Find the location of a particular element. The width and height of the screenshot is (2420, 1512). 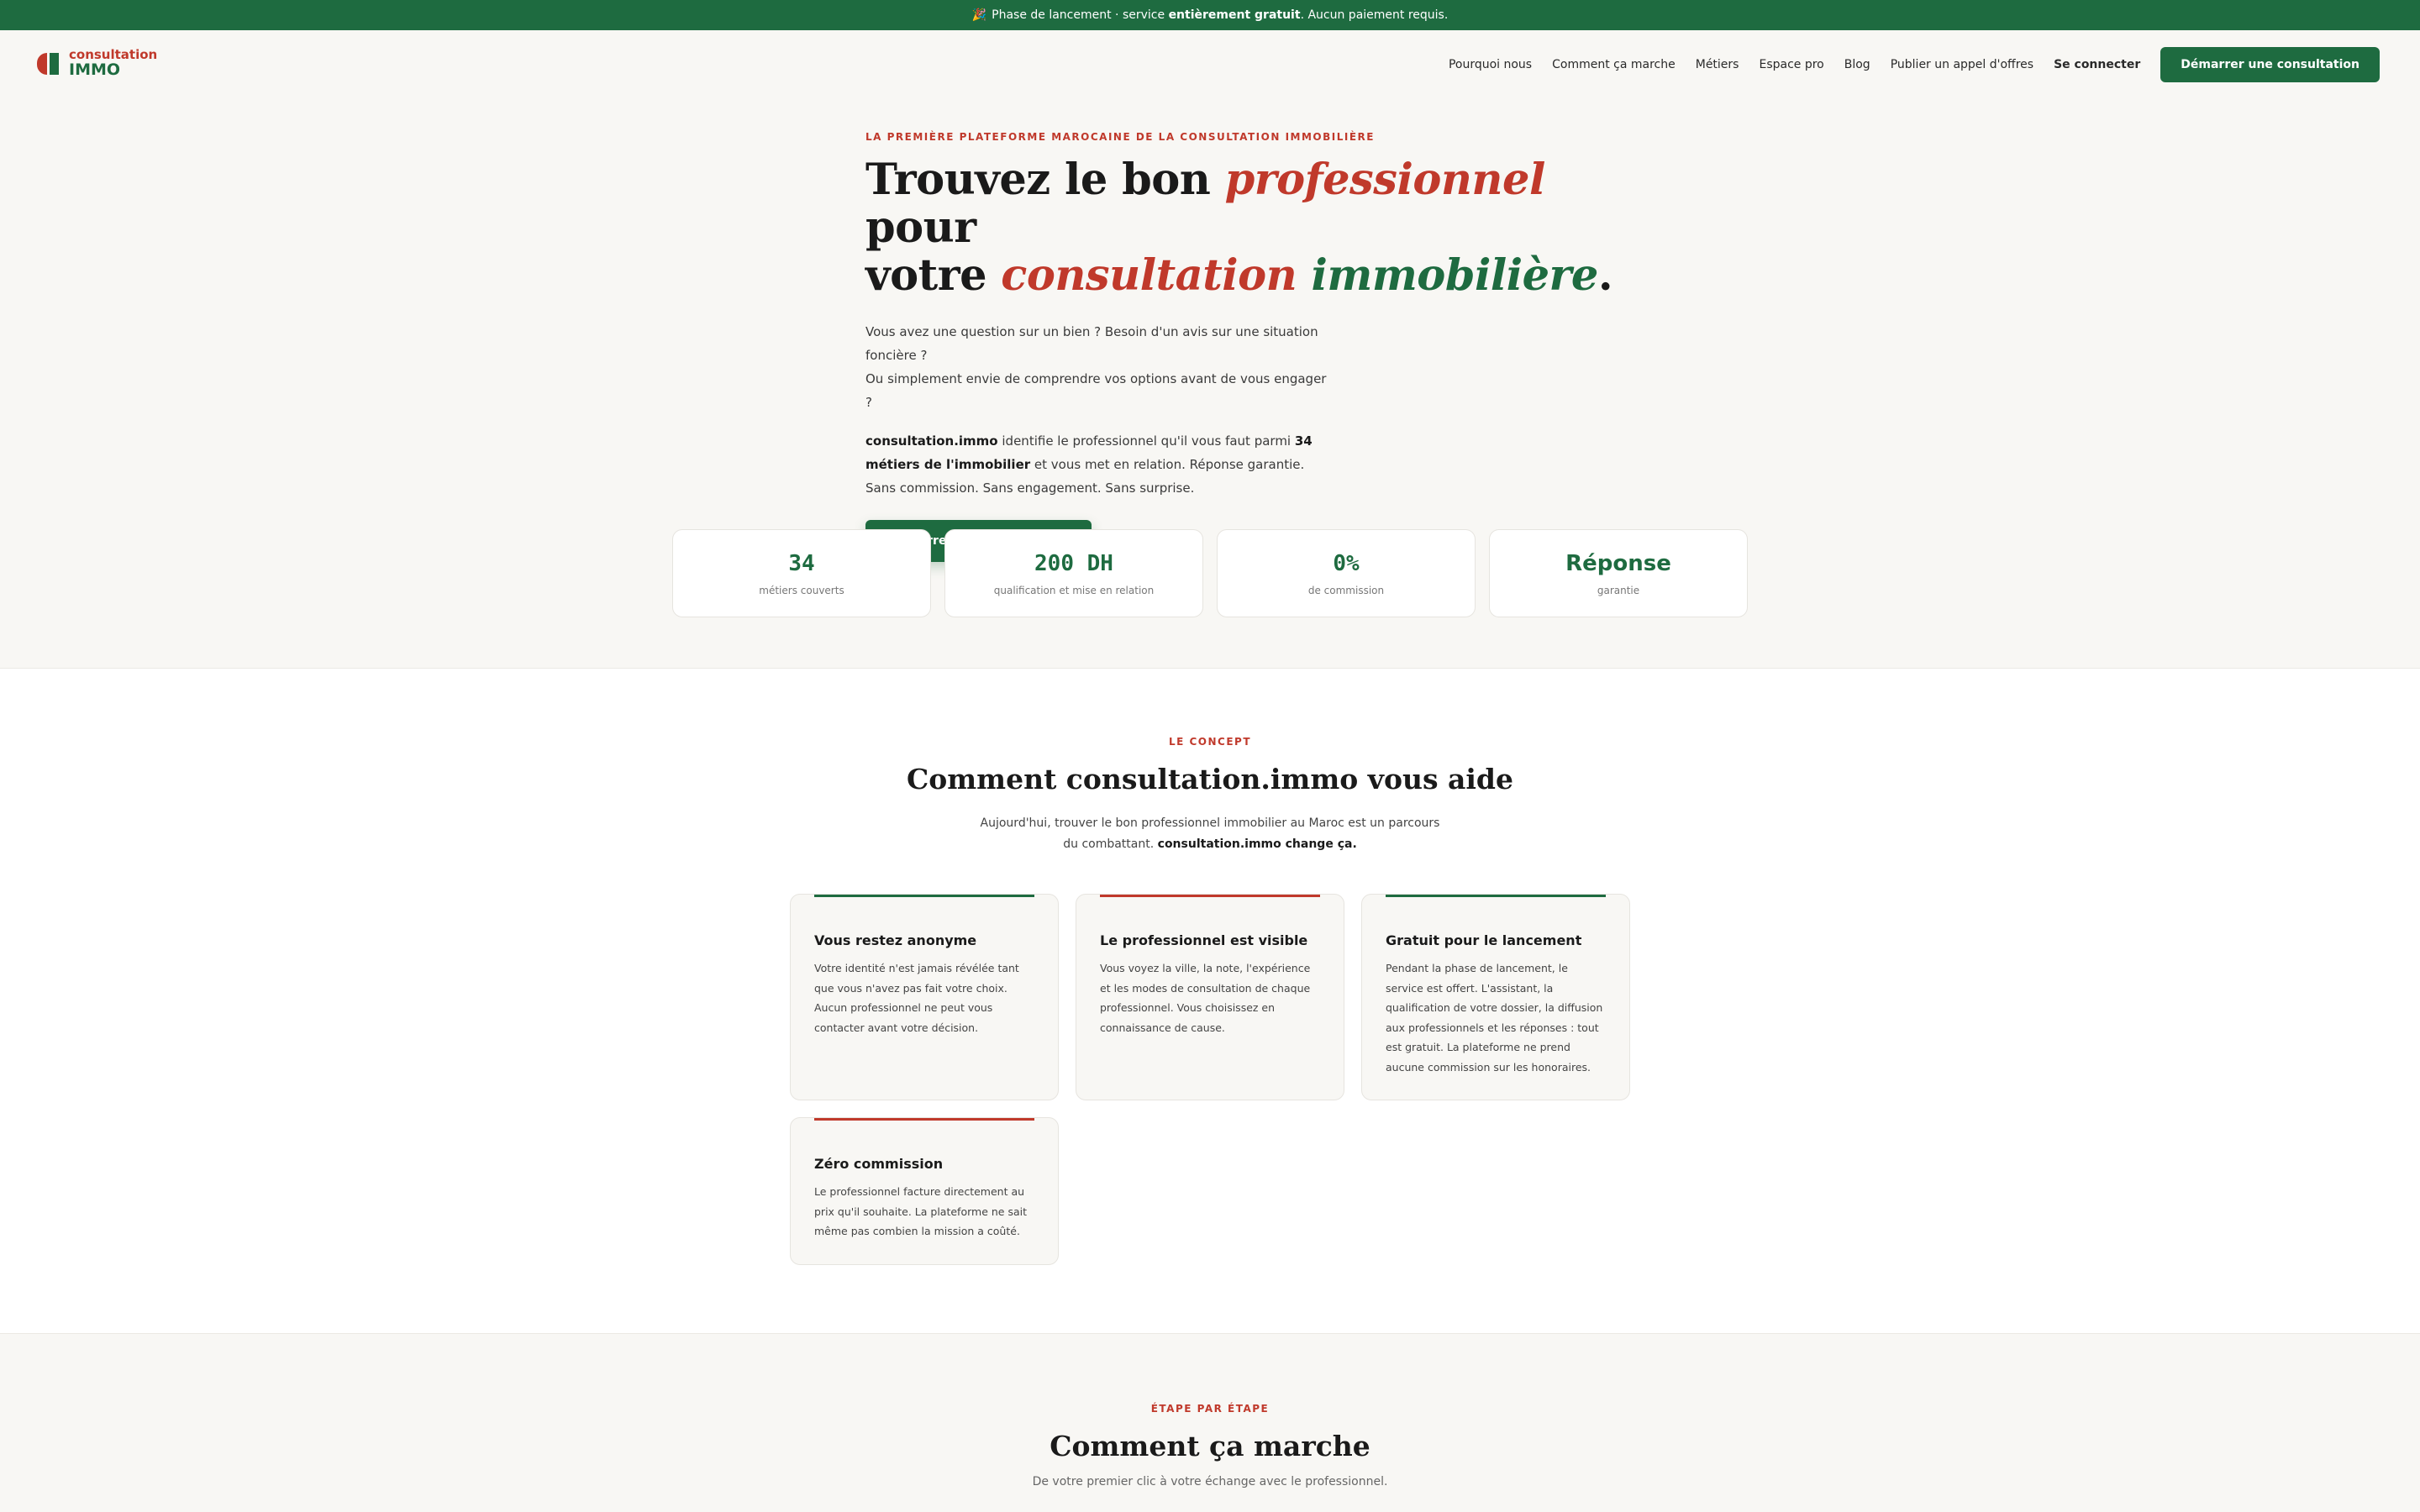

stat-card: Réponse garantie is located at coordinates (1619, 573).